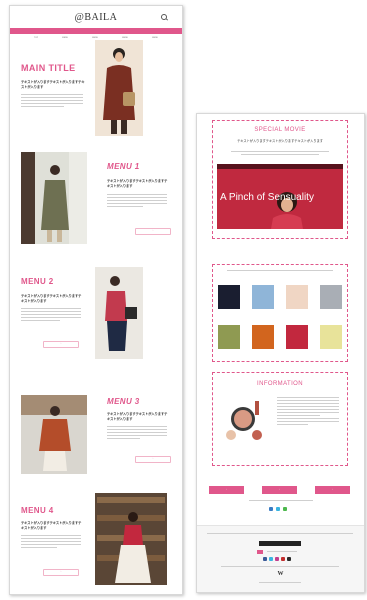  What do you see at coordinates (123, 401) in the screenshot?
I see `menu3-title: MENU 3` at bounding box center [123, 401].